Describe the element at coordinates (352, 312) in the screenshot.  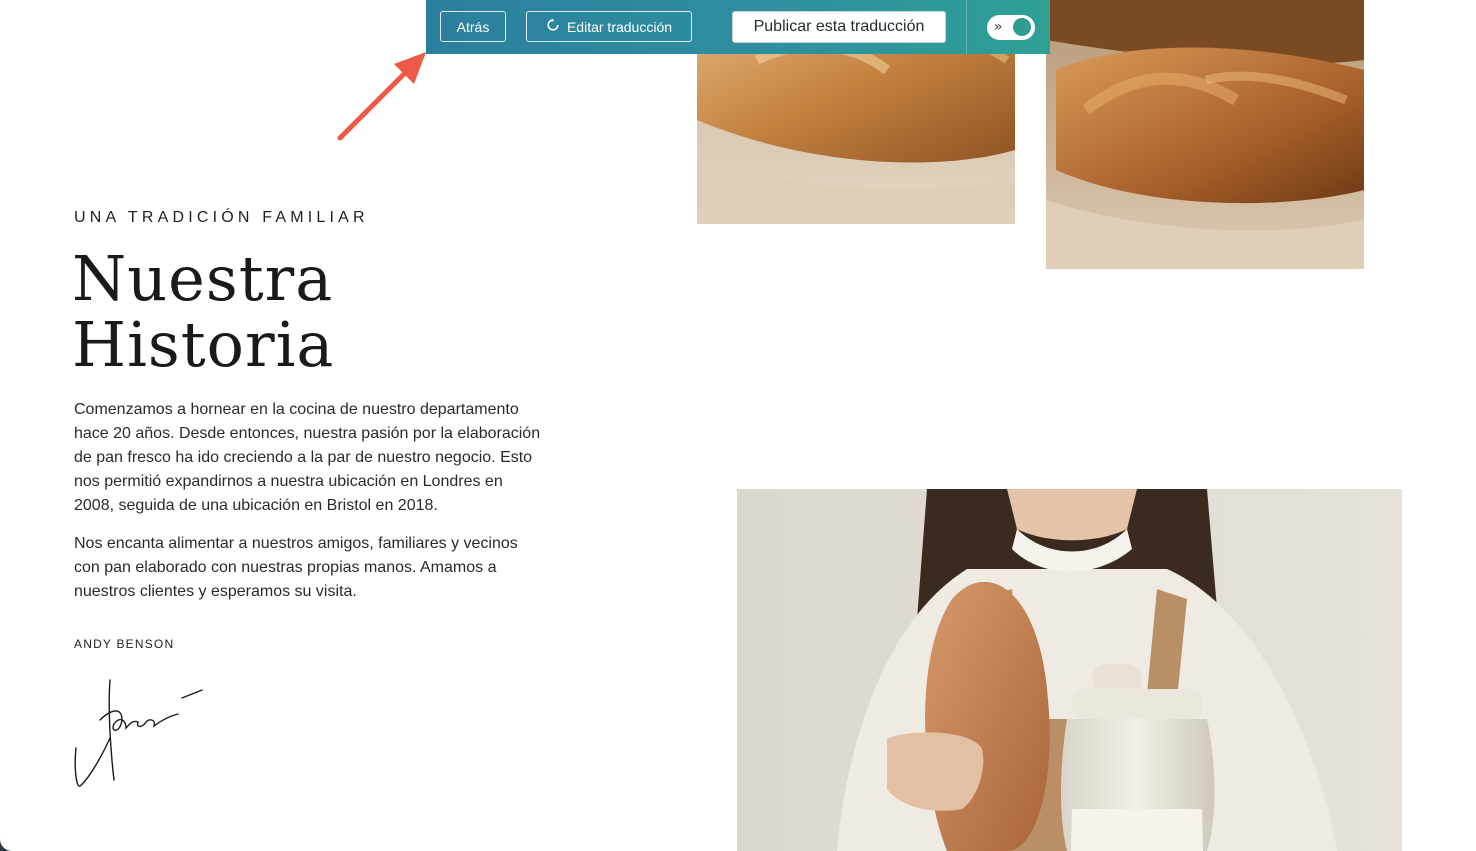
I see `page-title: Nuestra Historia` at that location.